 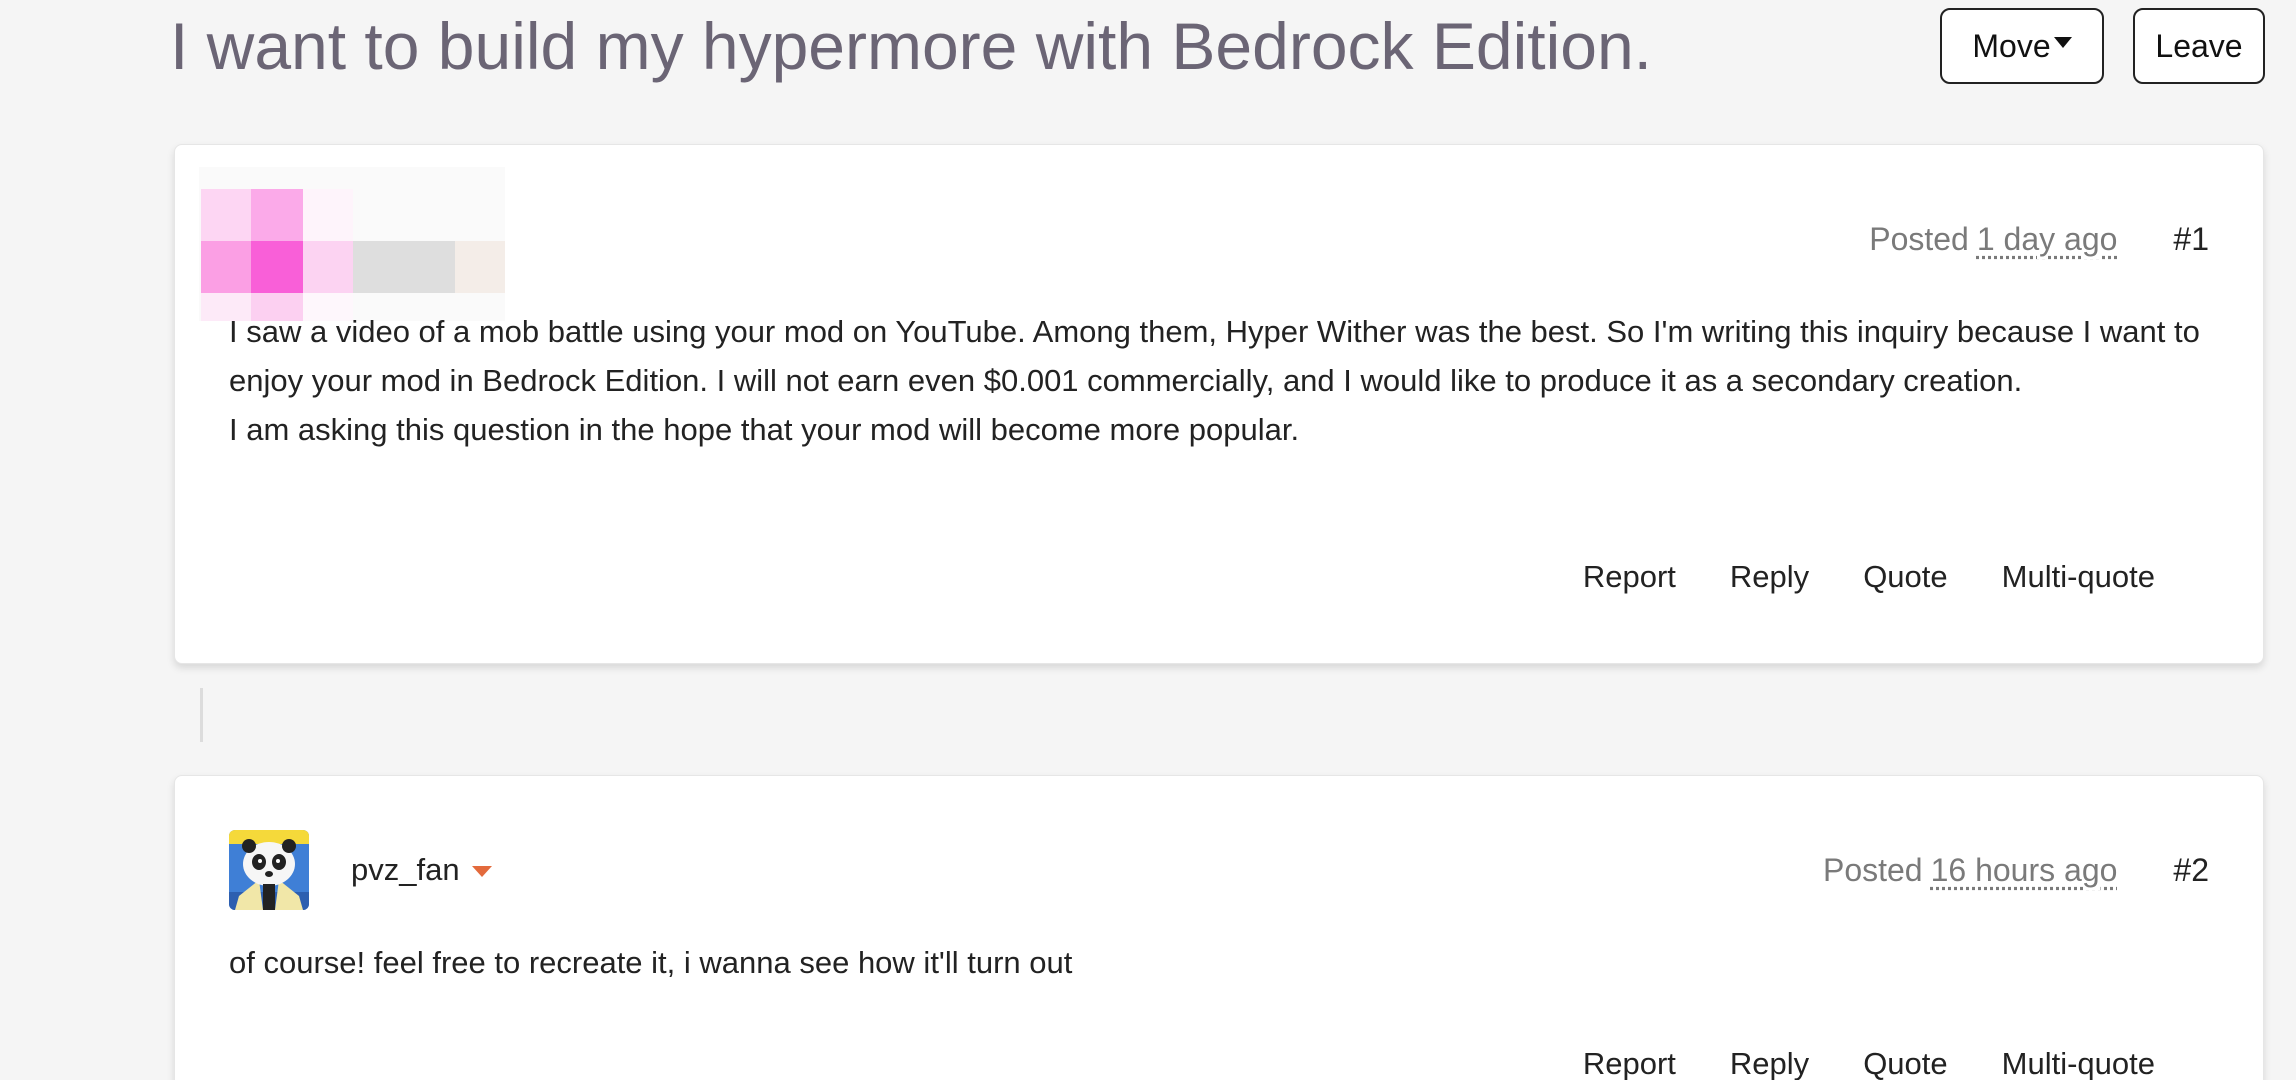 I want to click on move-button: Move, so click(x=2022, y=46).